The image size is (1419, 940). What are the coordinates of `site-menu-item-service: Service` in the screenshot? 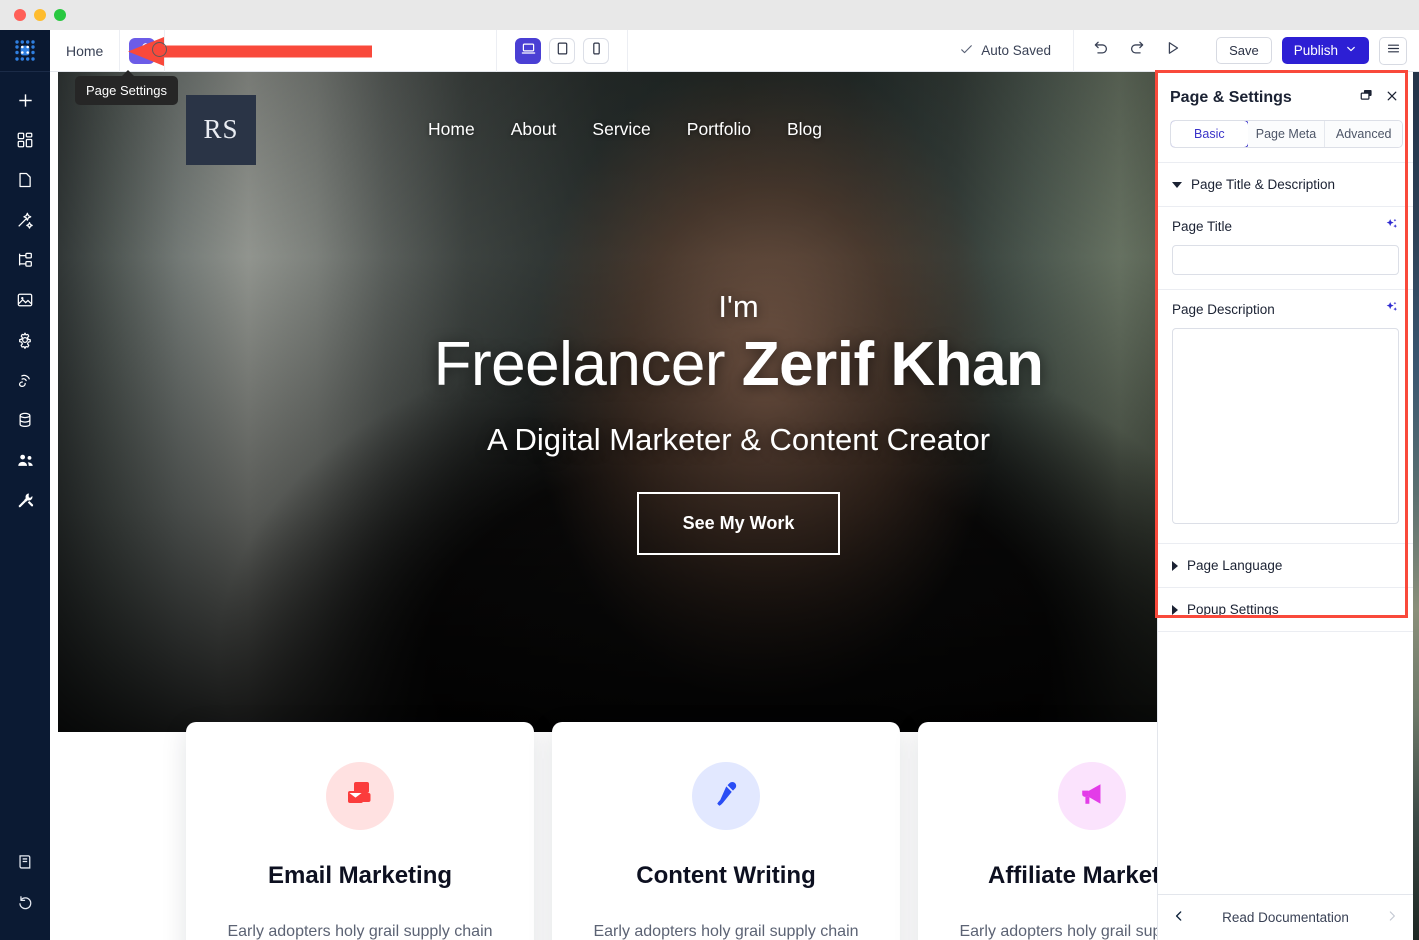 It's located at (621, 129).